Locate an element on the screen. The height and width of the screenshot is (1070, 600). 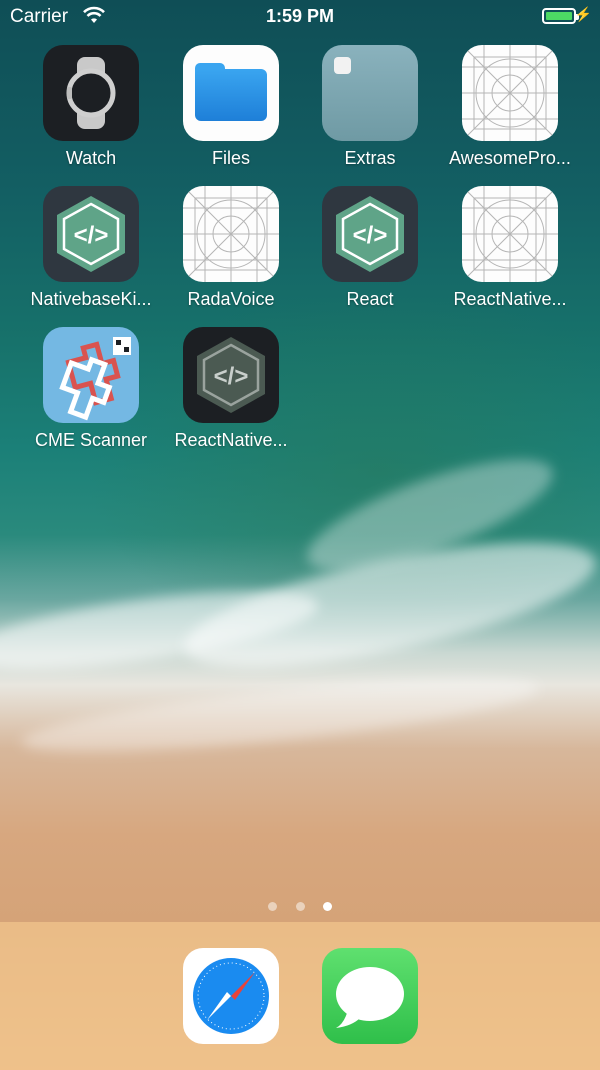
mini-app-icon is located at coordinates (342, 65).